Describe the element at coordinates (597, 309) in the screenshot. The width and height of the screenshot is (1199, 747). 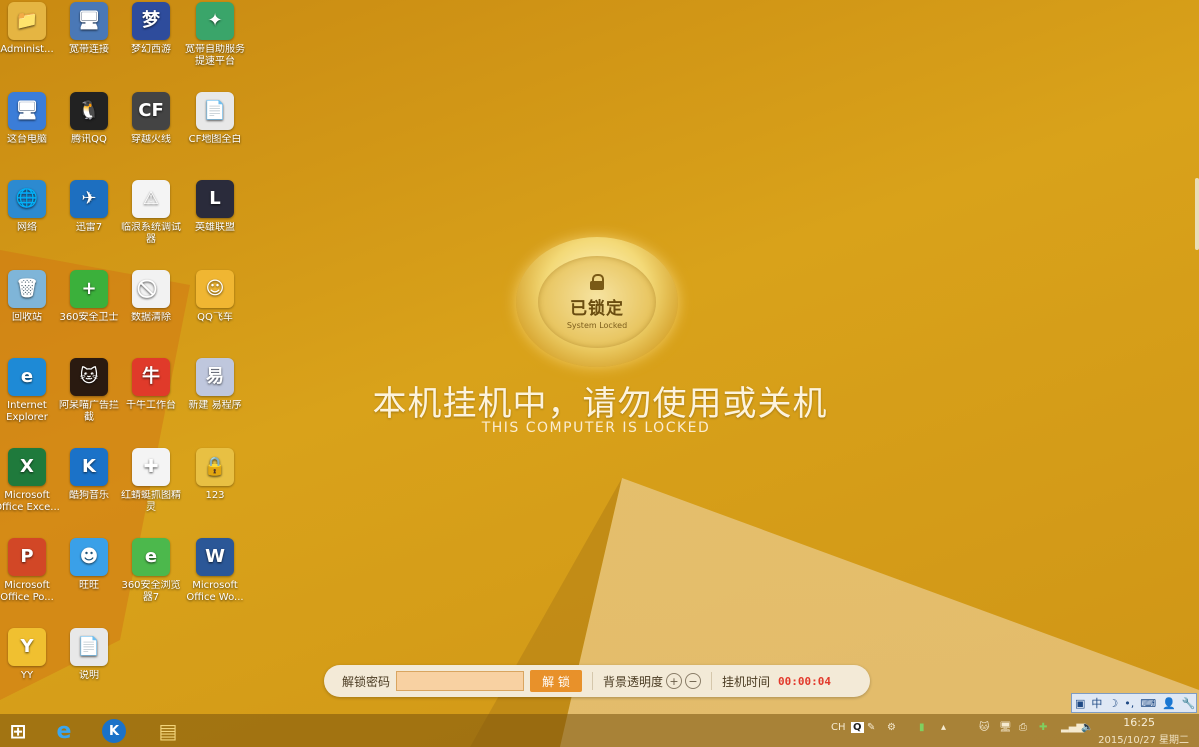
I see `lock-status-label: 已锁定` at that location.